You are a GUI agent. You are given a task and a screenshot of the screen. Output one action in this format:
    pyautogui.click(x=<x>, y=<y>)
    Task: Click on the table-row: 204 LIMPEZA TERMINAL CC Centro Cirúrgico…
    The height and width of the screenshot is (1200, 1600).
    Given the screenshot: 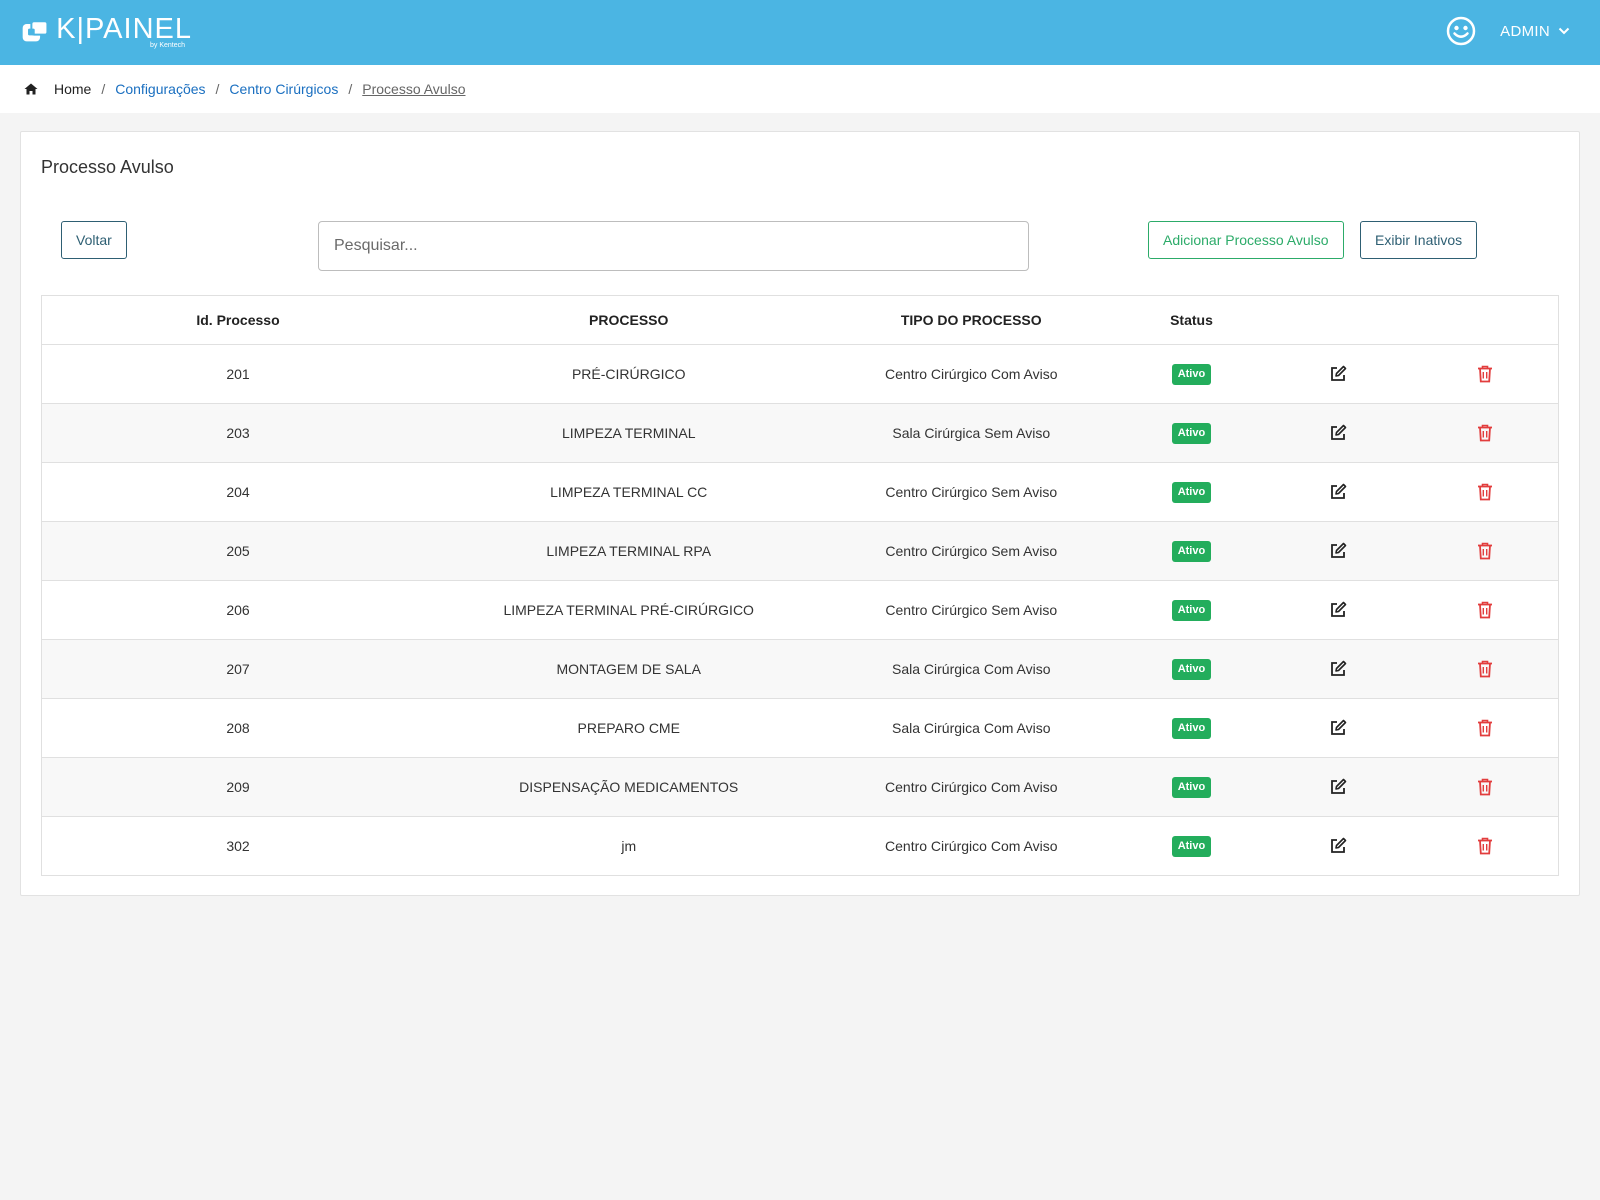 What is the action you would take?
    pyautogui.click(x=800, y=492)
    